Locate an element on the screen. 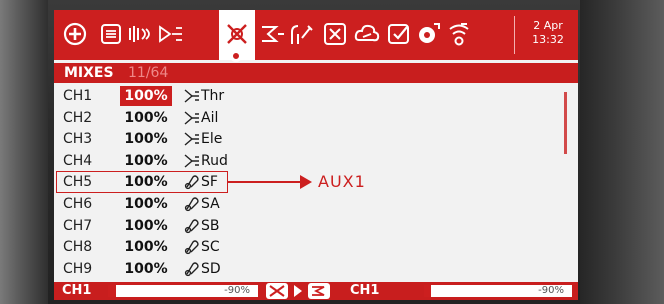 This screenshot has width=664, height=304. bottom-right-output-bar: -90% is located at coordinates (498, 291).